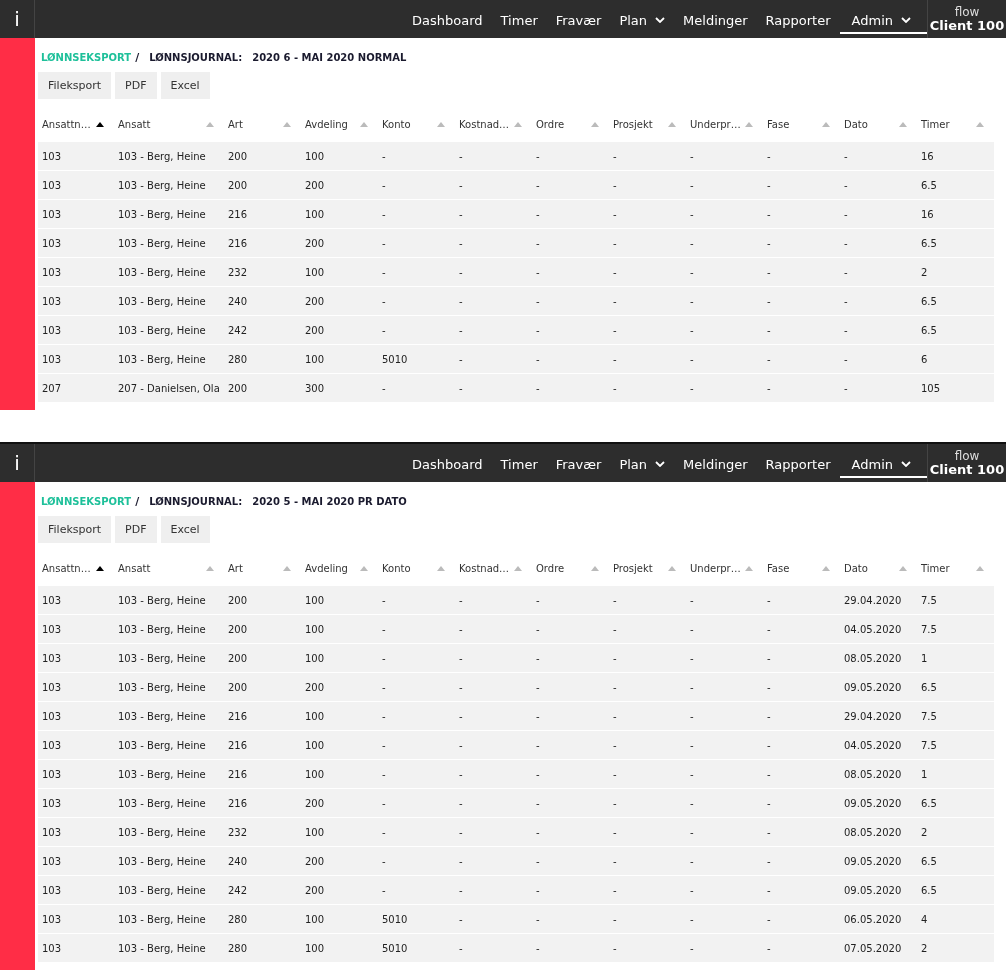  I want to click on table-cell-text: 242, so click(238, 890).